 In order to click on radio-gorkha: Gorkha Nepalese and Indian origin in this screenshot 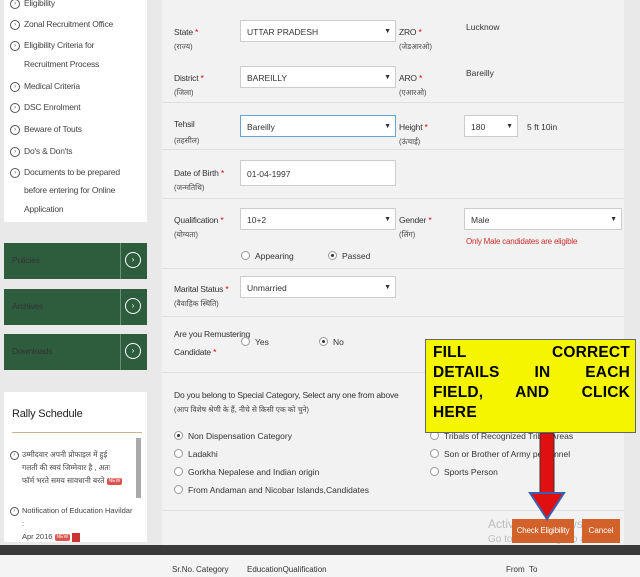, I will do `click(246, 472)`.